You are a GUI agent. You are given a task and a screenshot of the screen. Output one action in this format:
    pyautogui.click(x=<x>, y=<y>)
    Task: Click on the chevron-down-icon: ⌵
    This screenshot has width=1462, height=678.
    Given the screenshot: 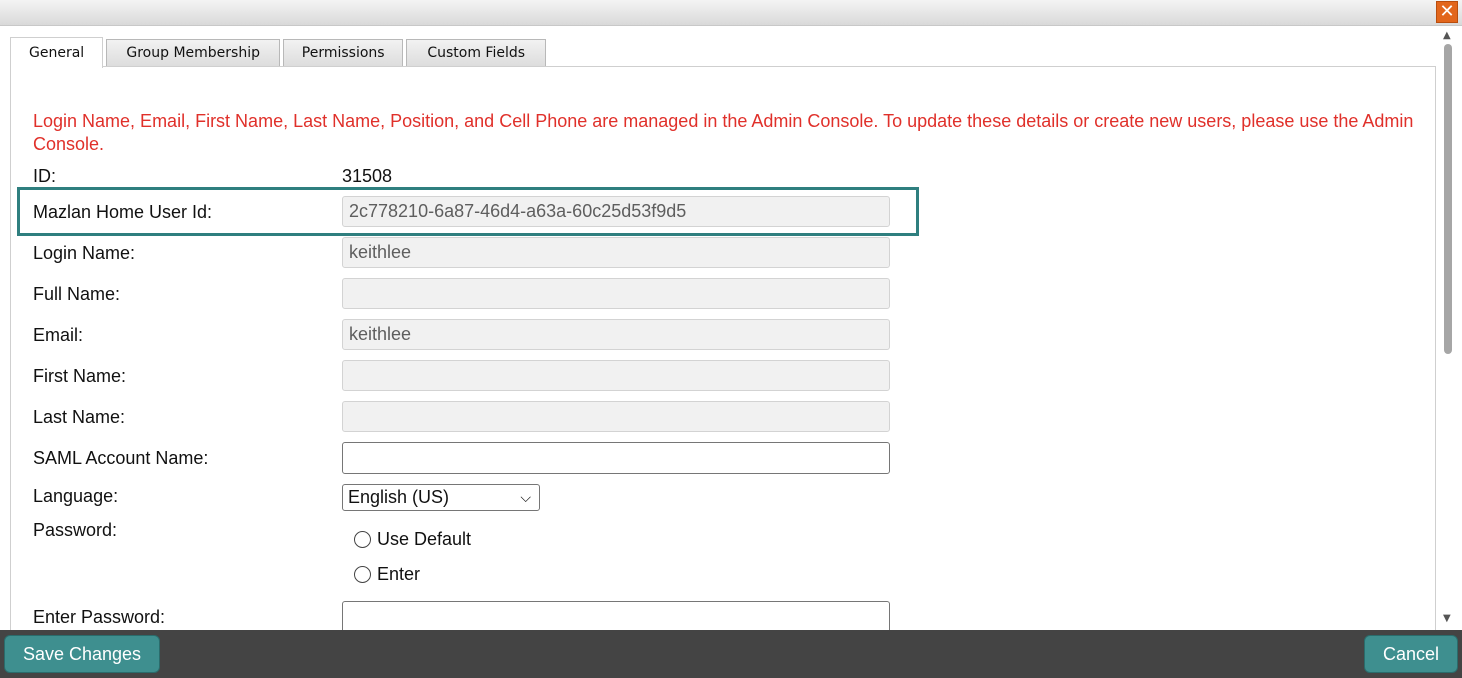 What is the action you would take?
    pyautogui.click(x=525, y=497)
    